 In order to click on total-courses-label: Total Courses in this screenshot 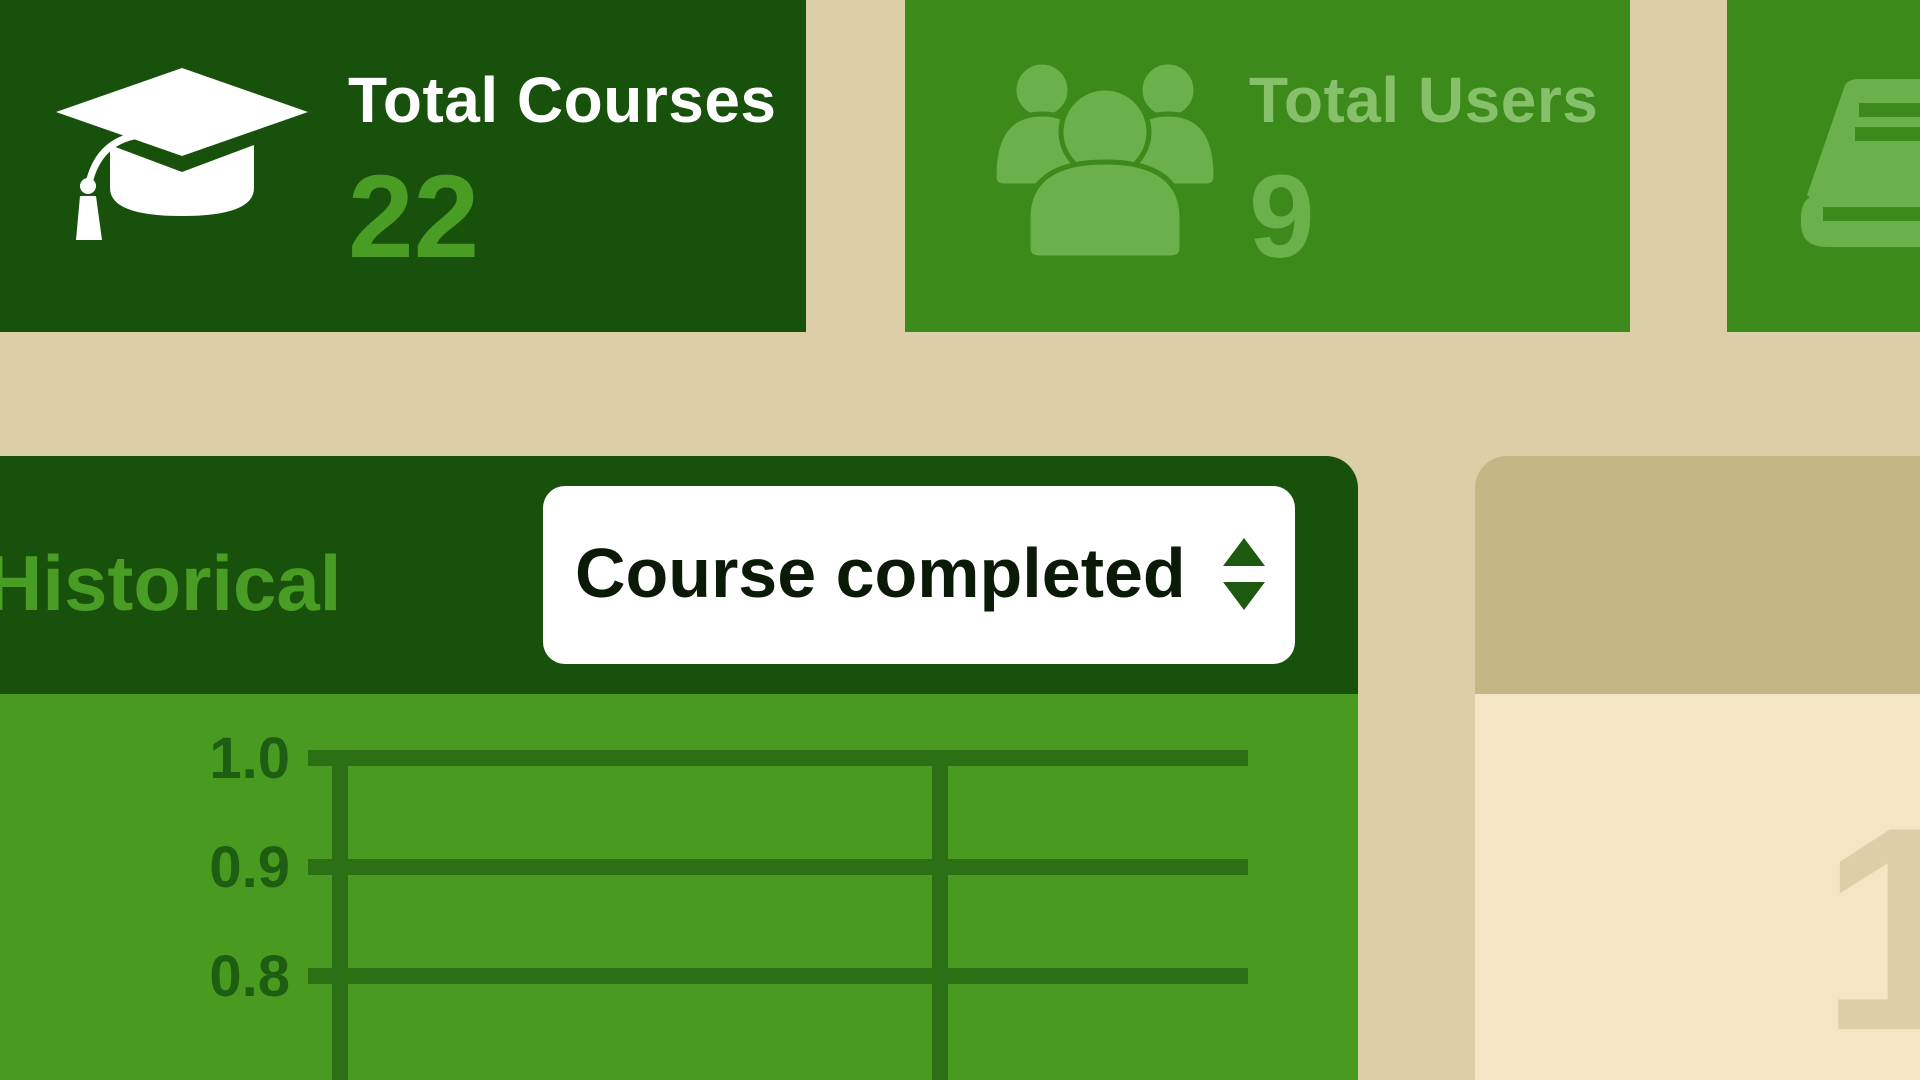, I will do `click(562, 100)`.